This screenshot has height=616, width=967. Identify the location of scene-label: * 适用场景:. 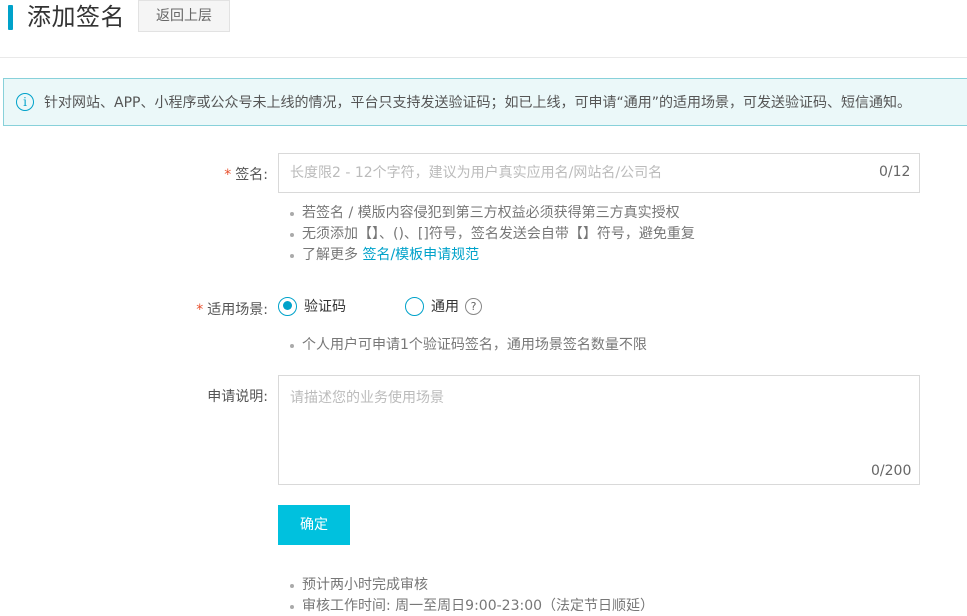
(232, 310).